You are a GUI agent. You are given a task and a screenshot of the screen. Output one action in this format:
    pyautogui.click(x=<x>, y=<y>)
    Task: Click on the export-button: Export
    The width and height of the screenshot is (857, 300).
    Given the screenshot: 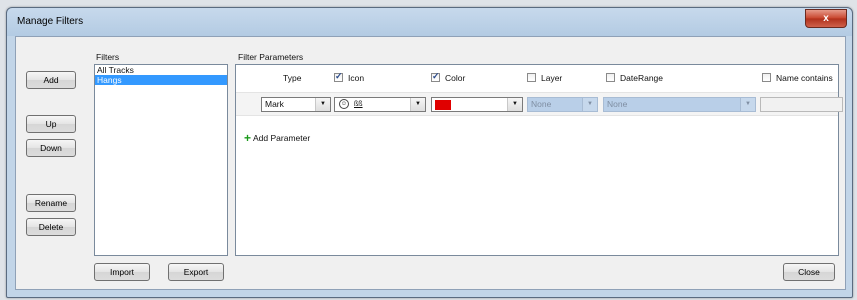 What is the action you would take?
    pyautogui.click(x=196, y=272)
    